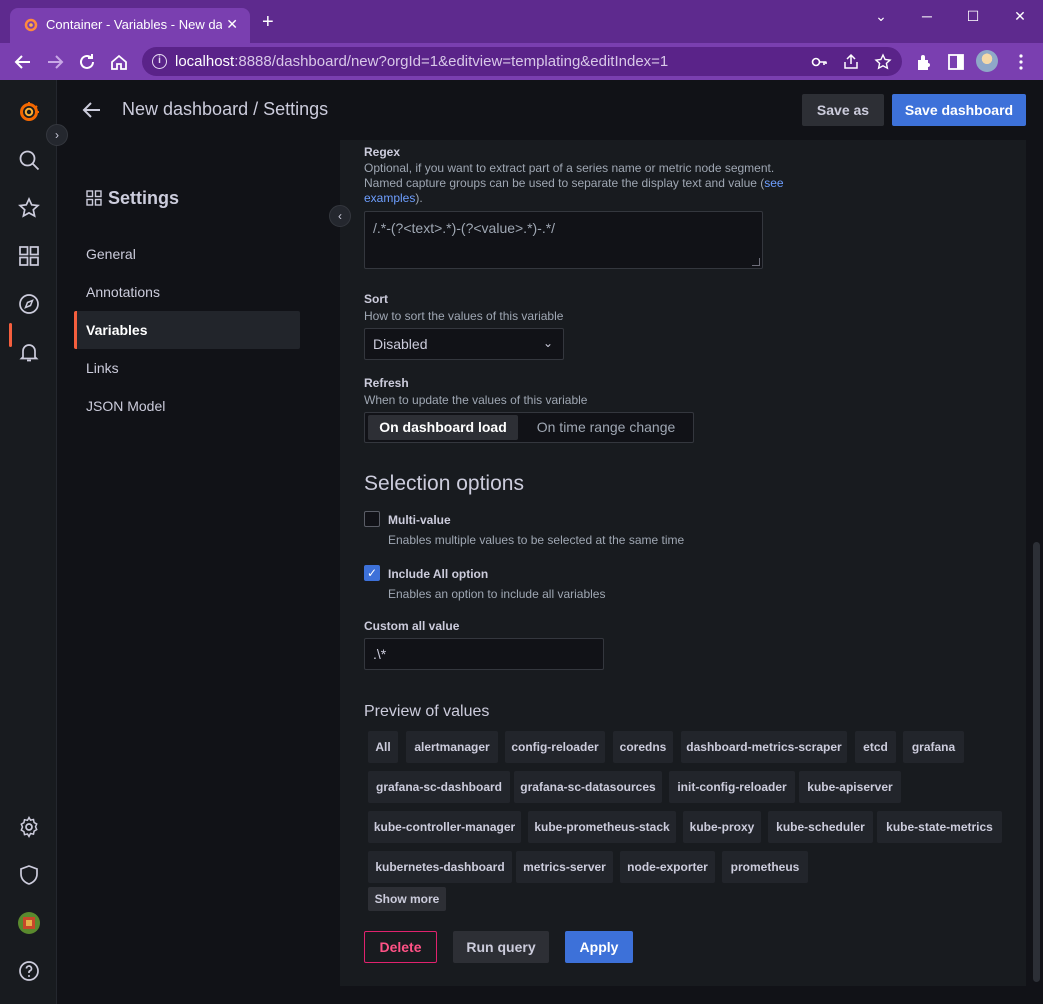 The image size is (1043, 1004). What do you see at coordinates (444, 827) in the screenshot?
I see `preview-value-chip: kube-controller-manager` at bounding box center [444, 827].